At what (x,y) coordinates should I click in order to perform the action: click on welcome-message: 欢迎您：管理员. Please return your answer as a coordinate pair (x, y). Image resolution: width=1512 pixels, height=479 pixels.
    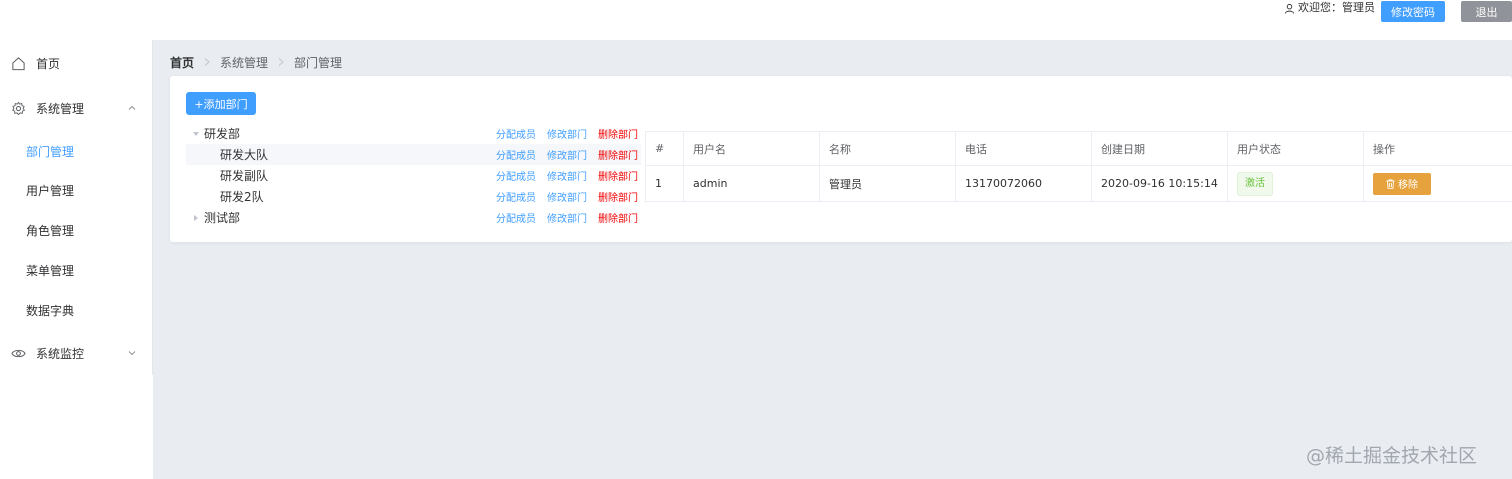
    Looking at the image, I should click on (1329, 8).